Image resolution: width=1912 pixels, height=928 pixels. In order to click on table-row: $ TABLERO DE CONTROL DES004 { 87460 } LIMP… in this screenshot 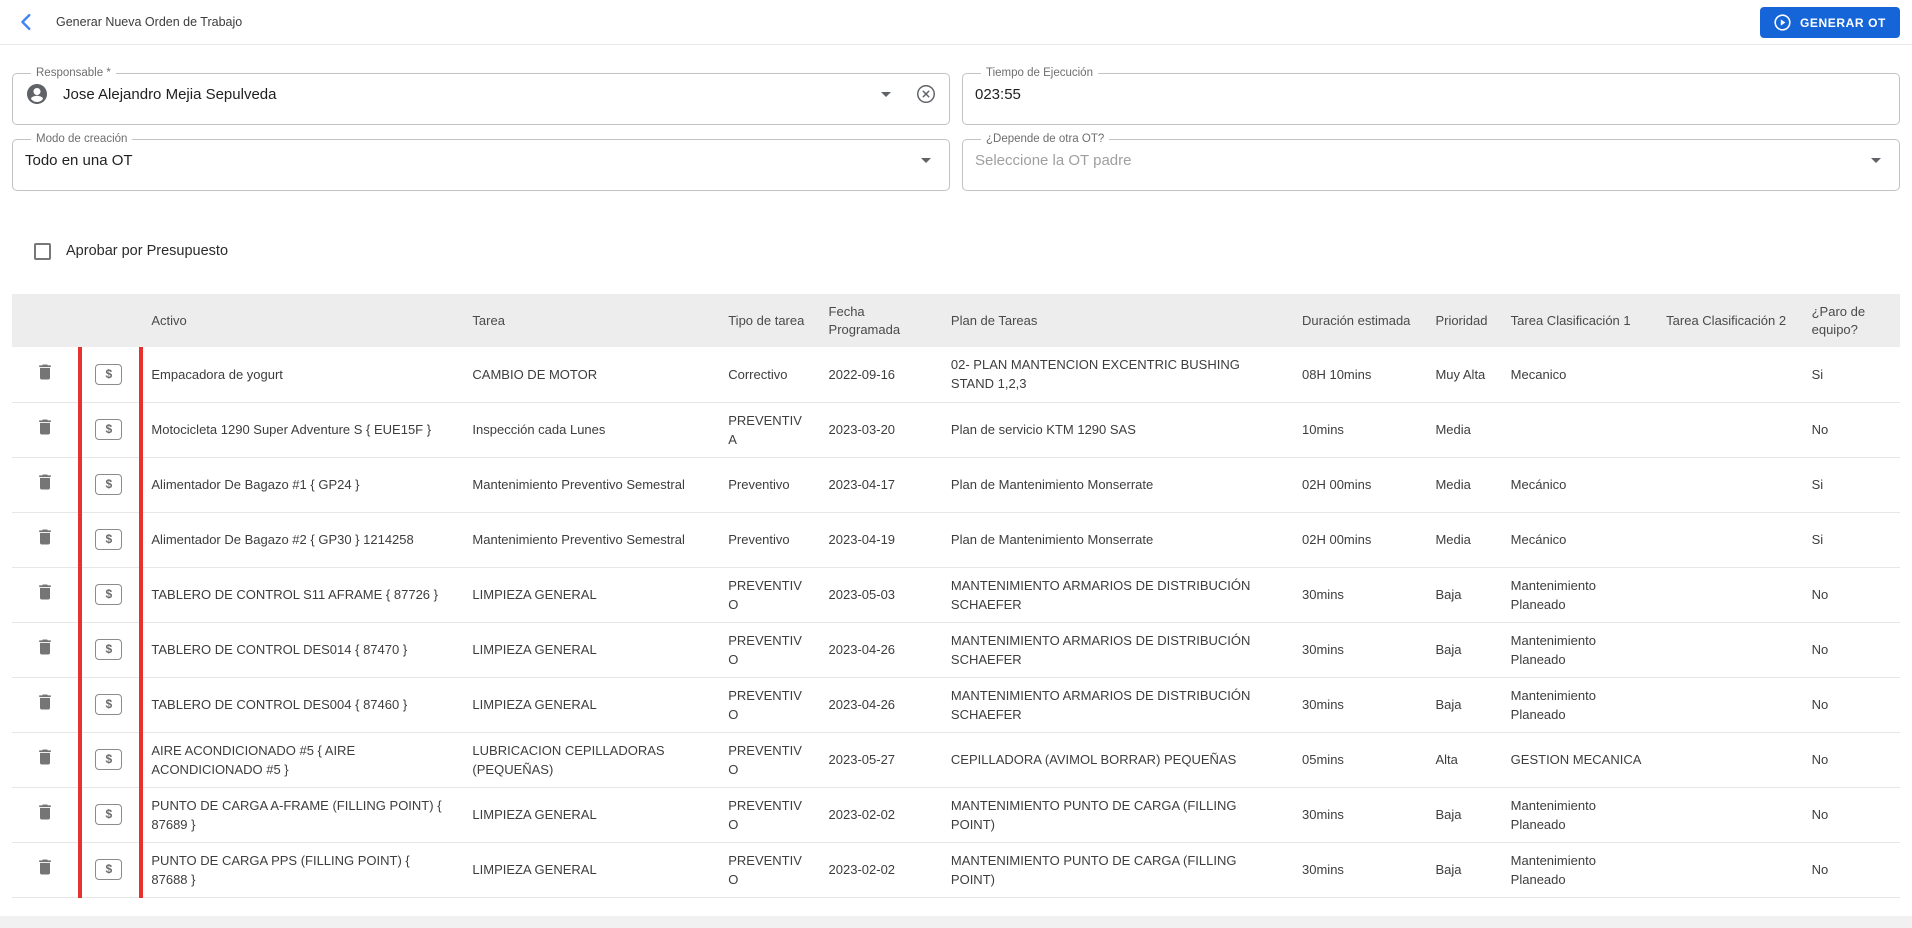, I will do `click(956, 704)`.